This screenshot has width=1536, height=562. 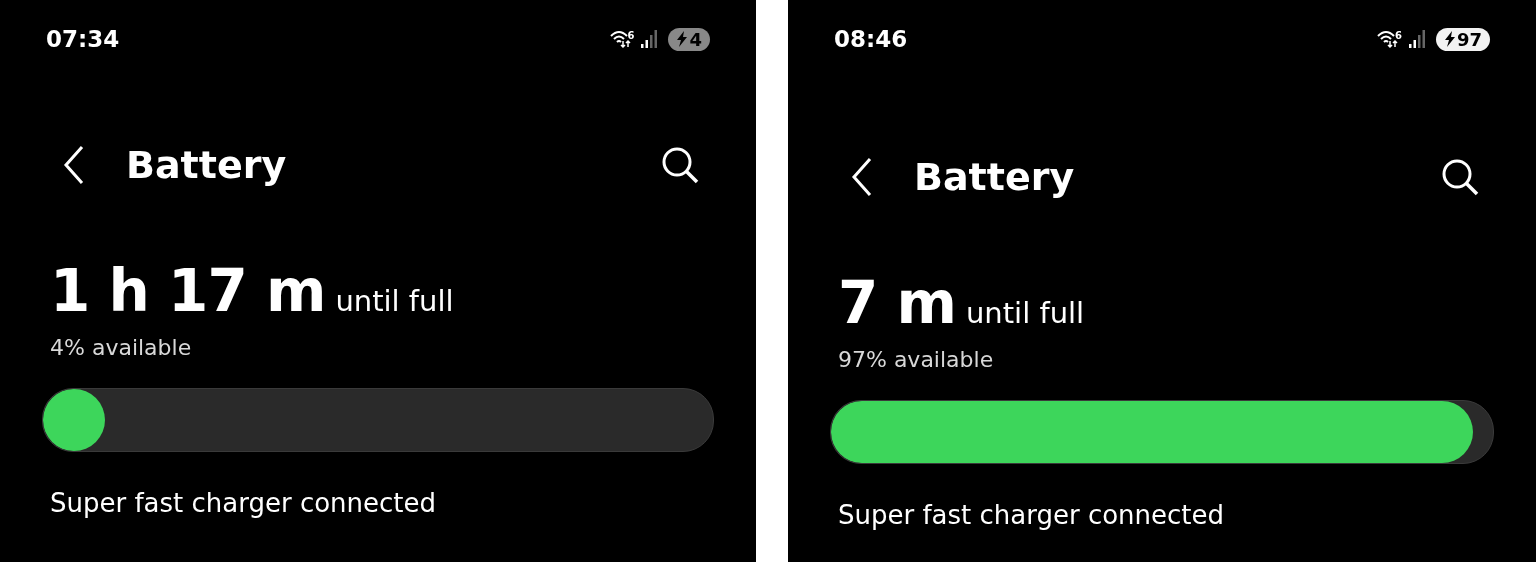 I want to click on battery-badge: 4, so click(x=689, y=39).